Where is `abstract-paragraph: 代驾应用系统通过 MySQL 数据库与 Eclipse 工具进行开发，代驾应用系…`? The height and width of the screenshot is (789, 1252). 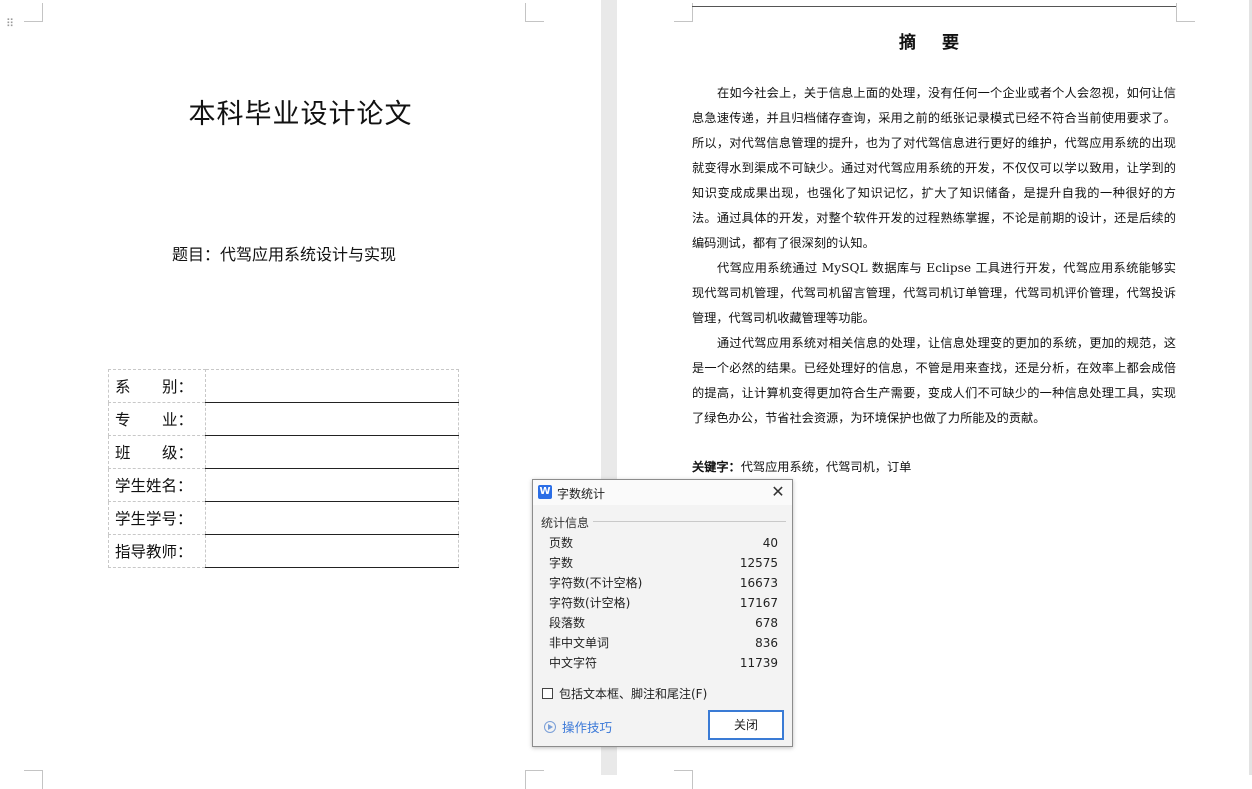
abstract-paragraph: 代驾应用系统通过 MySQL 数据库与 Eclipse 工具进行开发，代驾应用系… is located at coordinates (934, 293).